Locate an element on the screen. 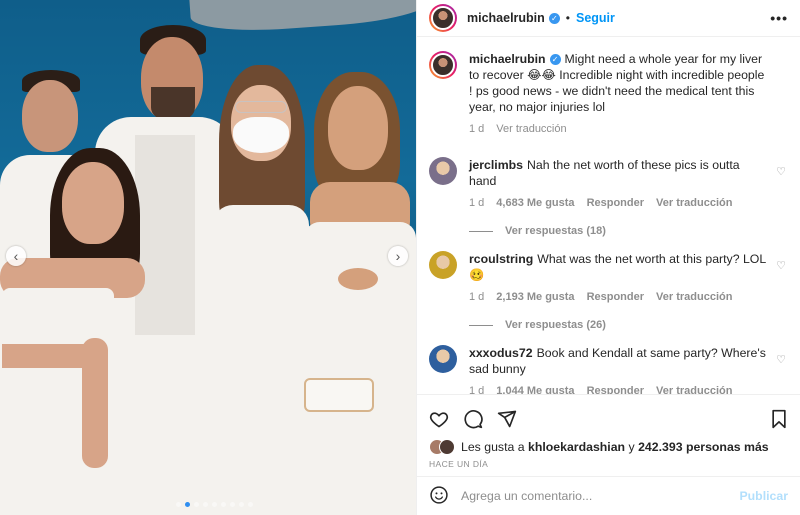 This screenshot has height=515, width=800. next-photo-button: › is located at coordinates (398, 256).